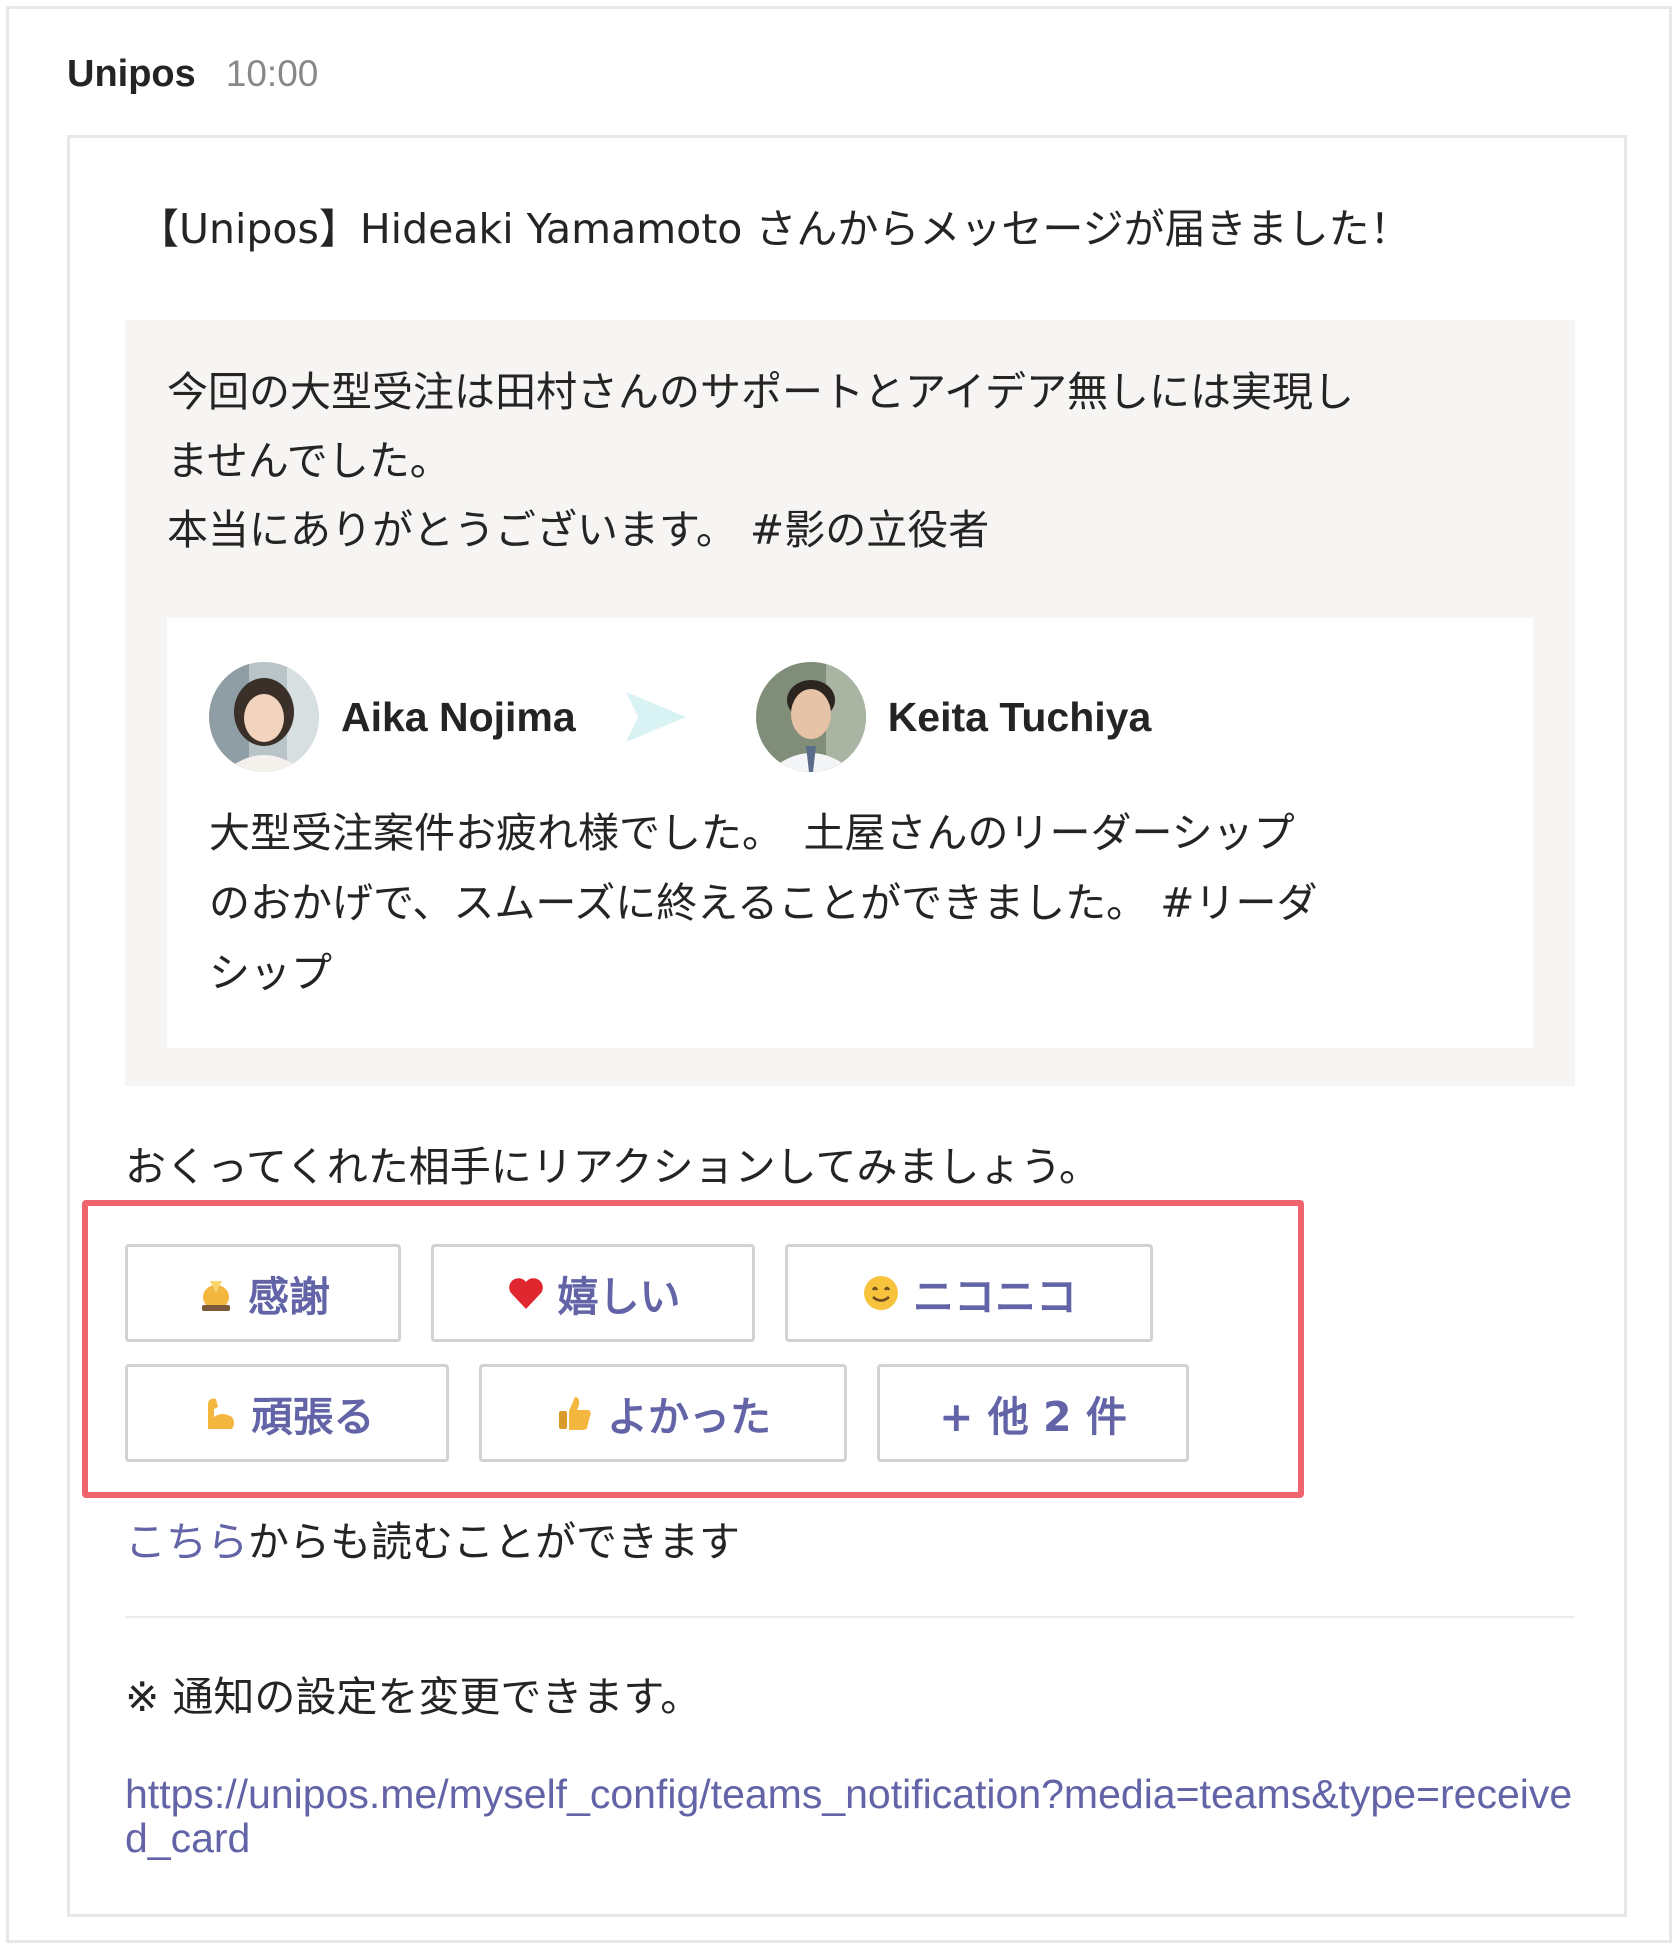 This screenshot has height=1949, width=1678. I want to click on reaction-button-do-best: 頑張る, so click(287, 1413).